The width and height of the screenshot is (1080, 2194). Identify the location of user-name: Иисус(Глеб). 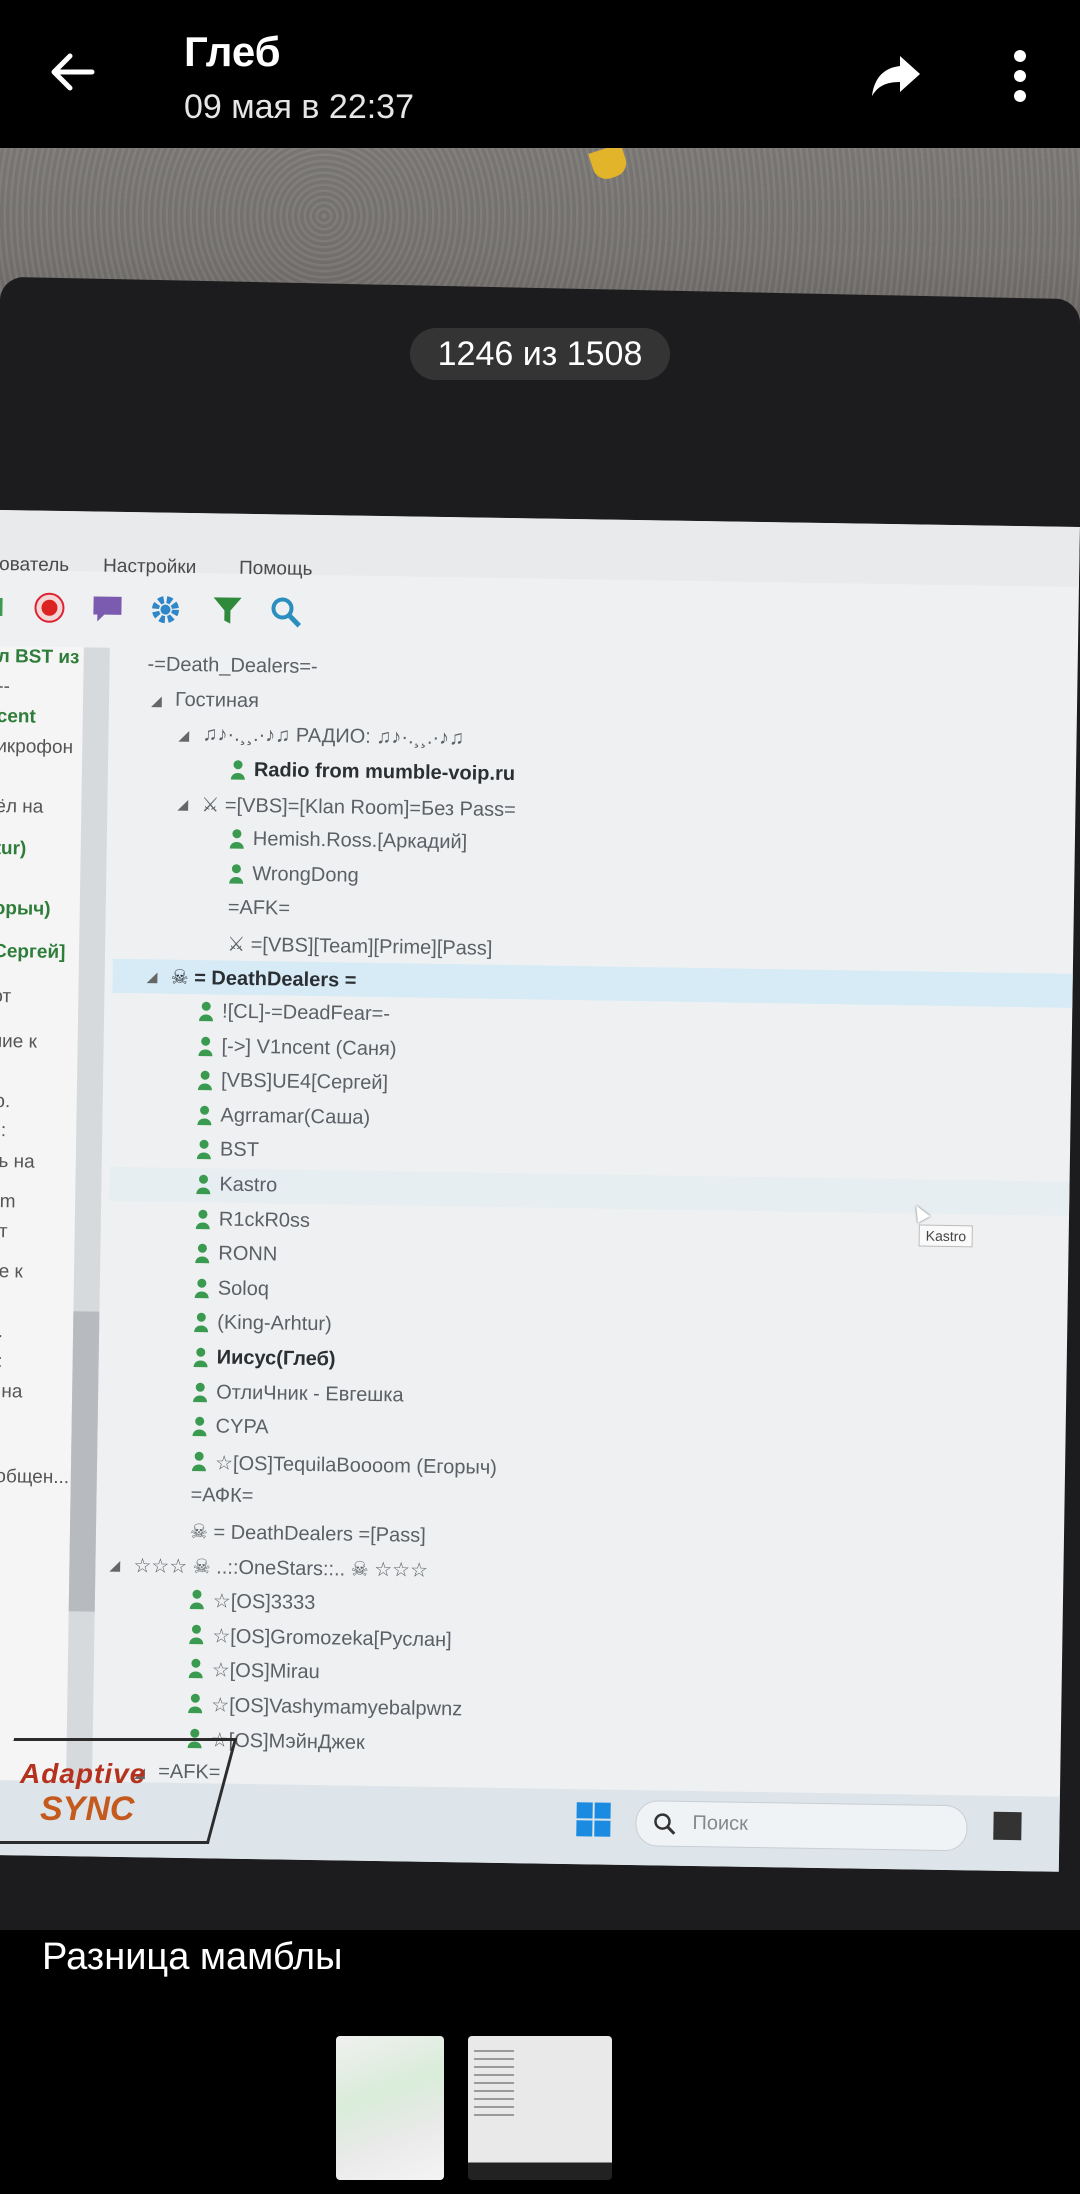
(276, 1358).